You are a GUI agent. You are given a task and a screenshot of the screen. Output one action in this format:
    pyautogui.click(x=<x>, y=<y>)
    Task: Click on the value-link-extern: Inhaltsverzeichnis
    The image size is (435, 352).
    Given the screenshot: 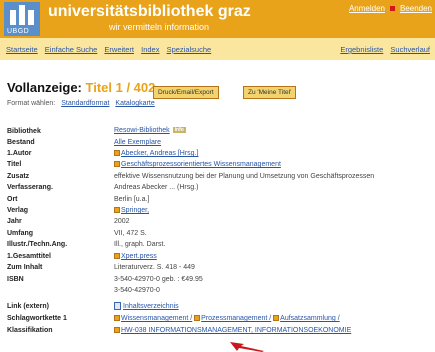 What is the action you would take?
    pyautogui.click(x=146, y=306)
    